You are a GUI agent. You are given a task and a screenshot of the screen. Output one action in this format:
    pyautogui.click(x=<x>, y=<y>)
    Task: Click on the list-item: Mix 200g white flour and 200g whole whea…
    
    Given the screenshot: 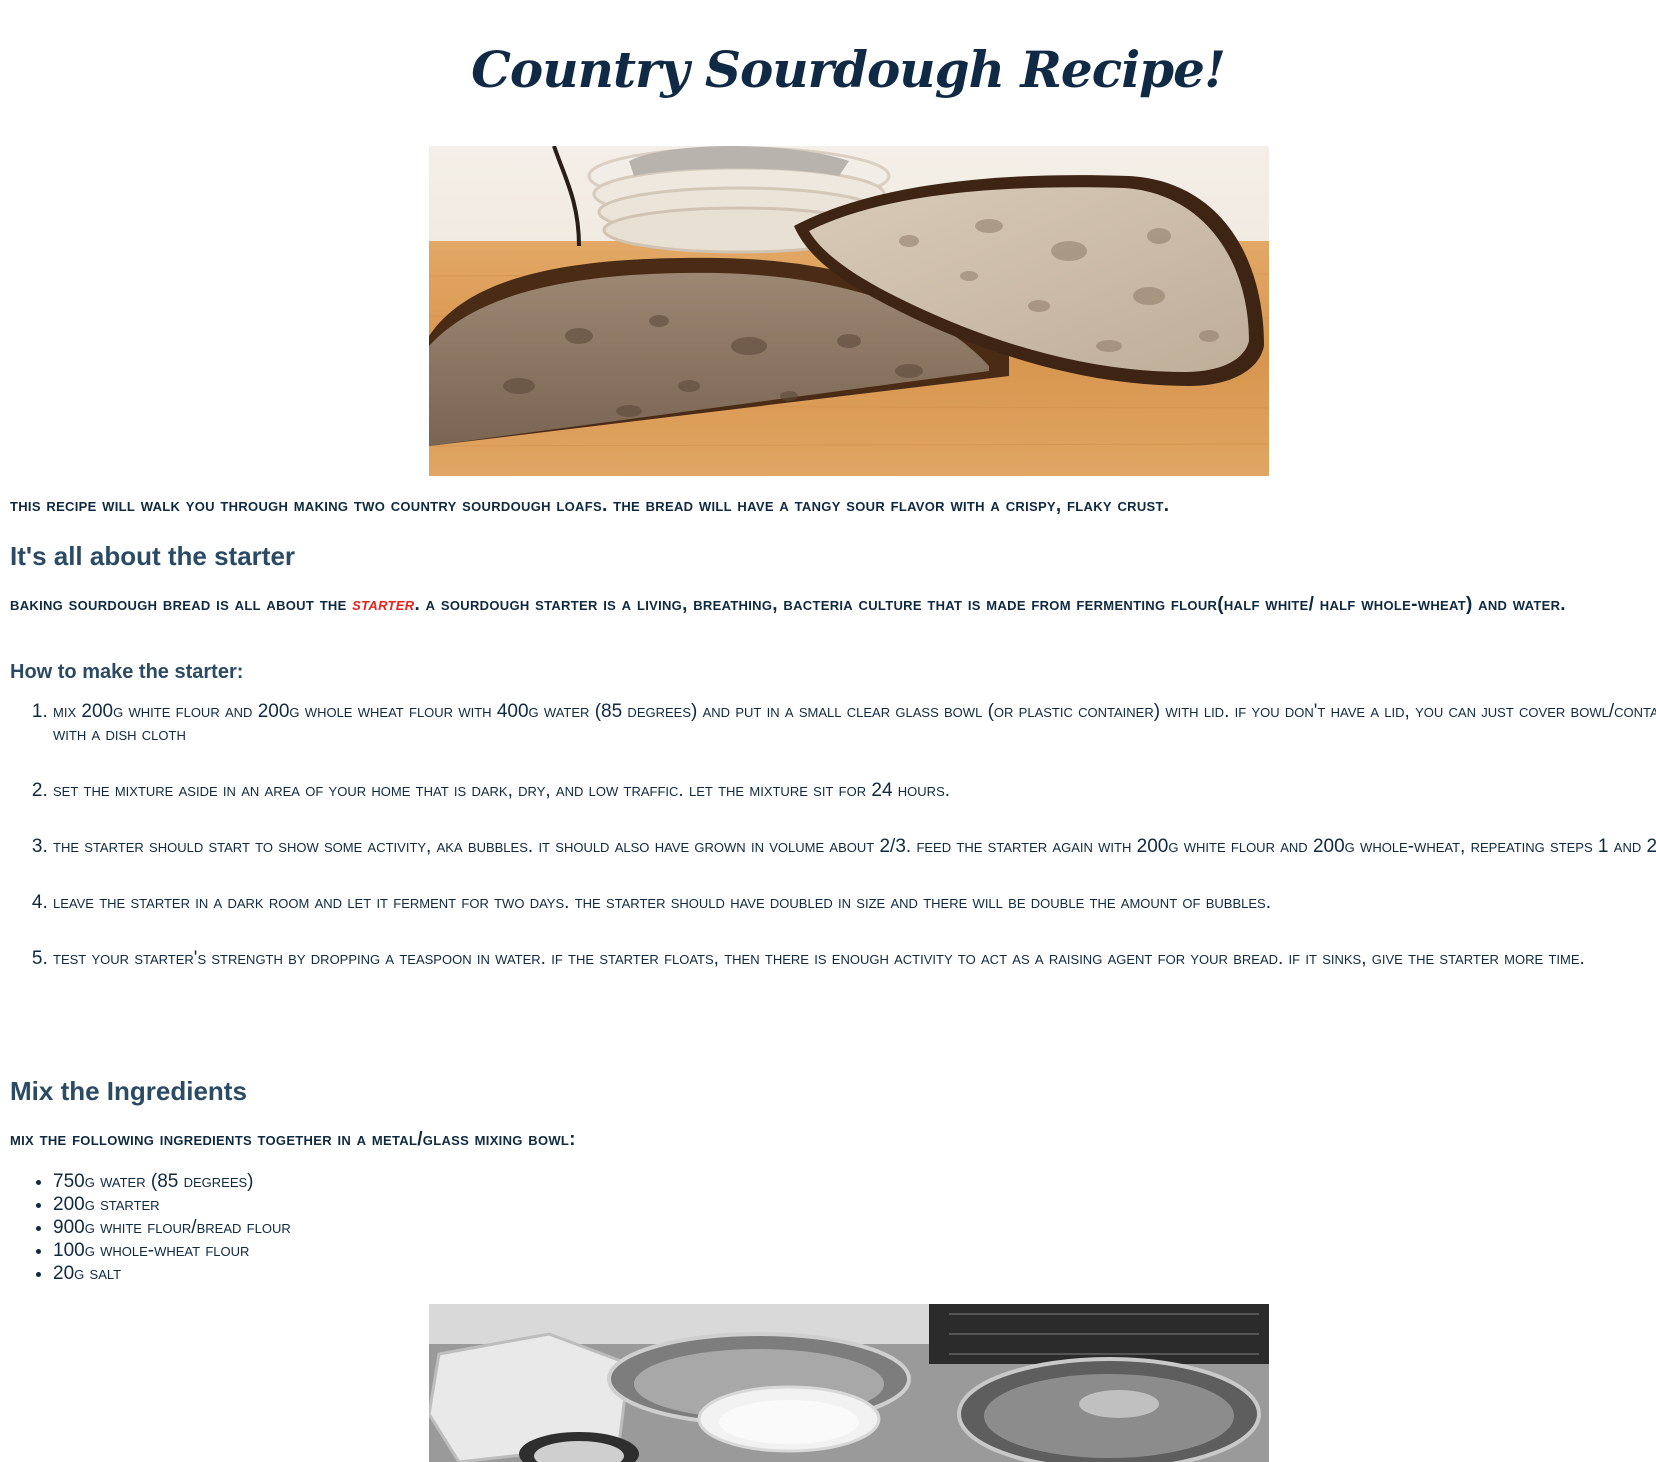 What is the action you would take?
    pyautogui.click(x=854, y=723)
    